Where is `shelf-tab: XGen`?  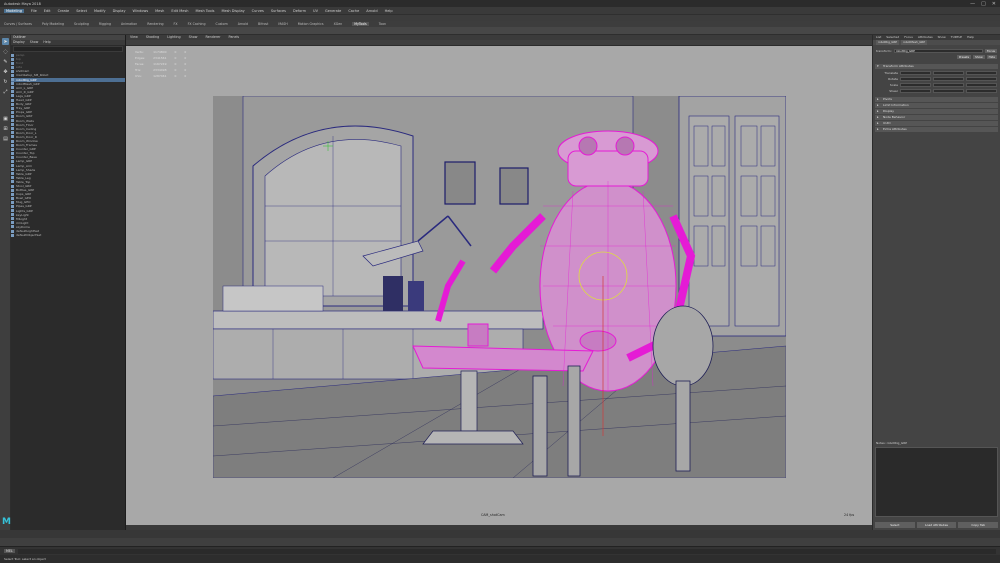
shelf-tab: XGen is located at coordinates (338, 24).